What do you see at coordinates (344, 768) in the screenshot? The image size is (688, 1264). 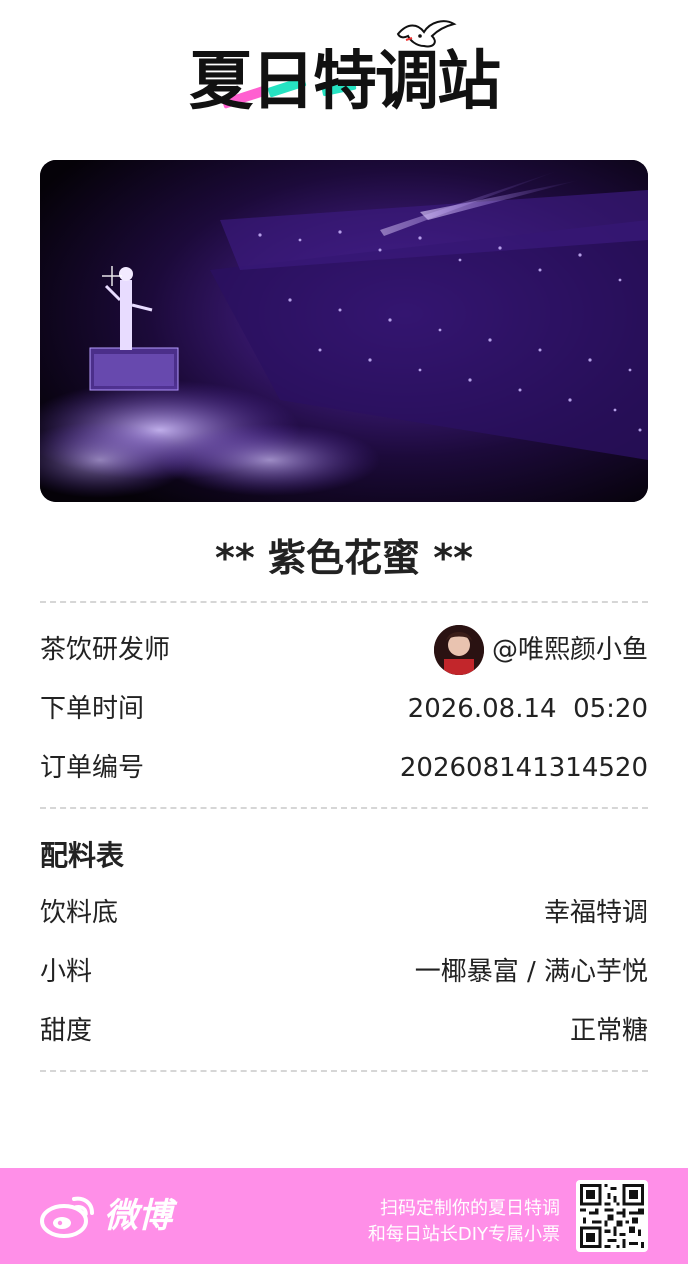 I see `order-row-number: 订单编号 202608141314520` at bounding box center [344, 768].